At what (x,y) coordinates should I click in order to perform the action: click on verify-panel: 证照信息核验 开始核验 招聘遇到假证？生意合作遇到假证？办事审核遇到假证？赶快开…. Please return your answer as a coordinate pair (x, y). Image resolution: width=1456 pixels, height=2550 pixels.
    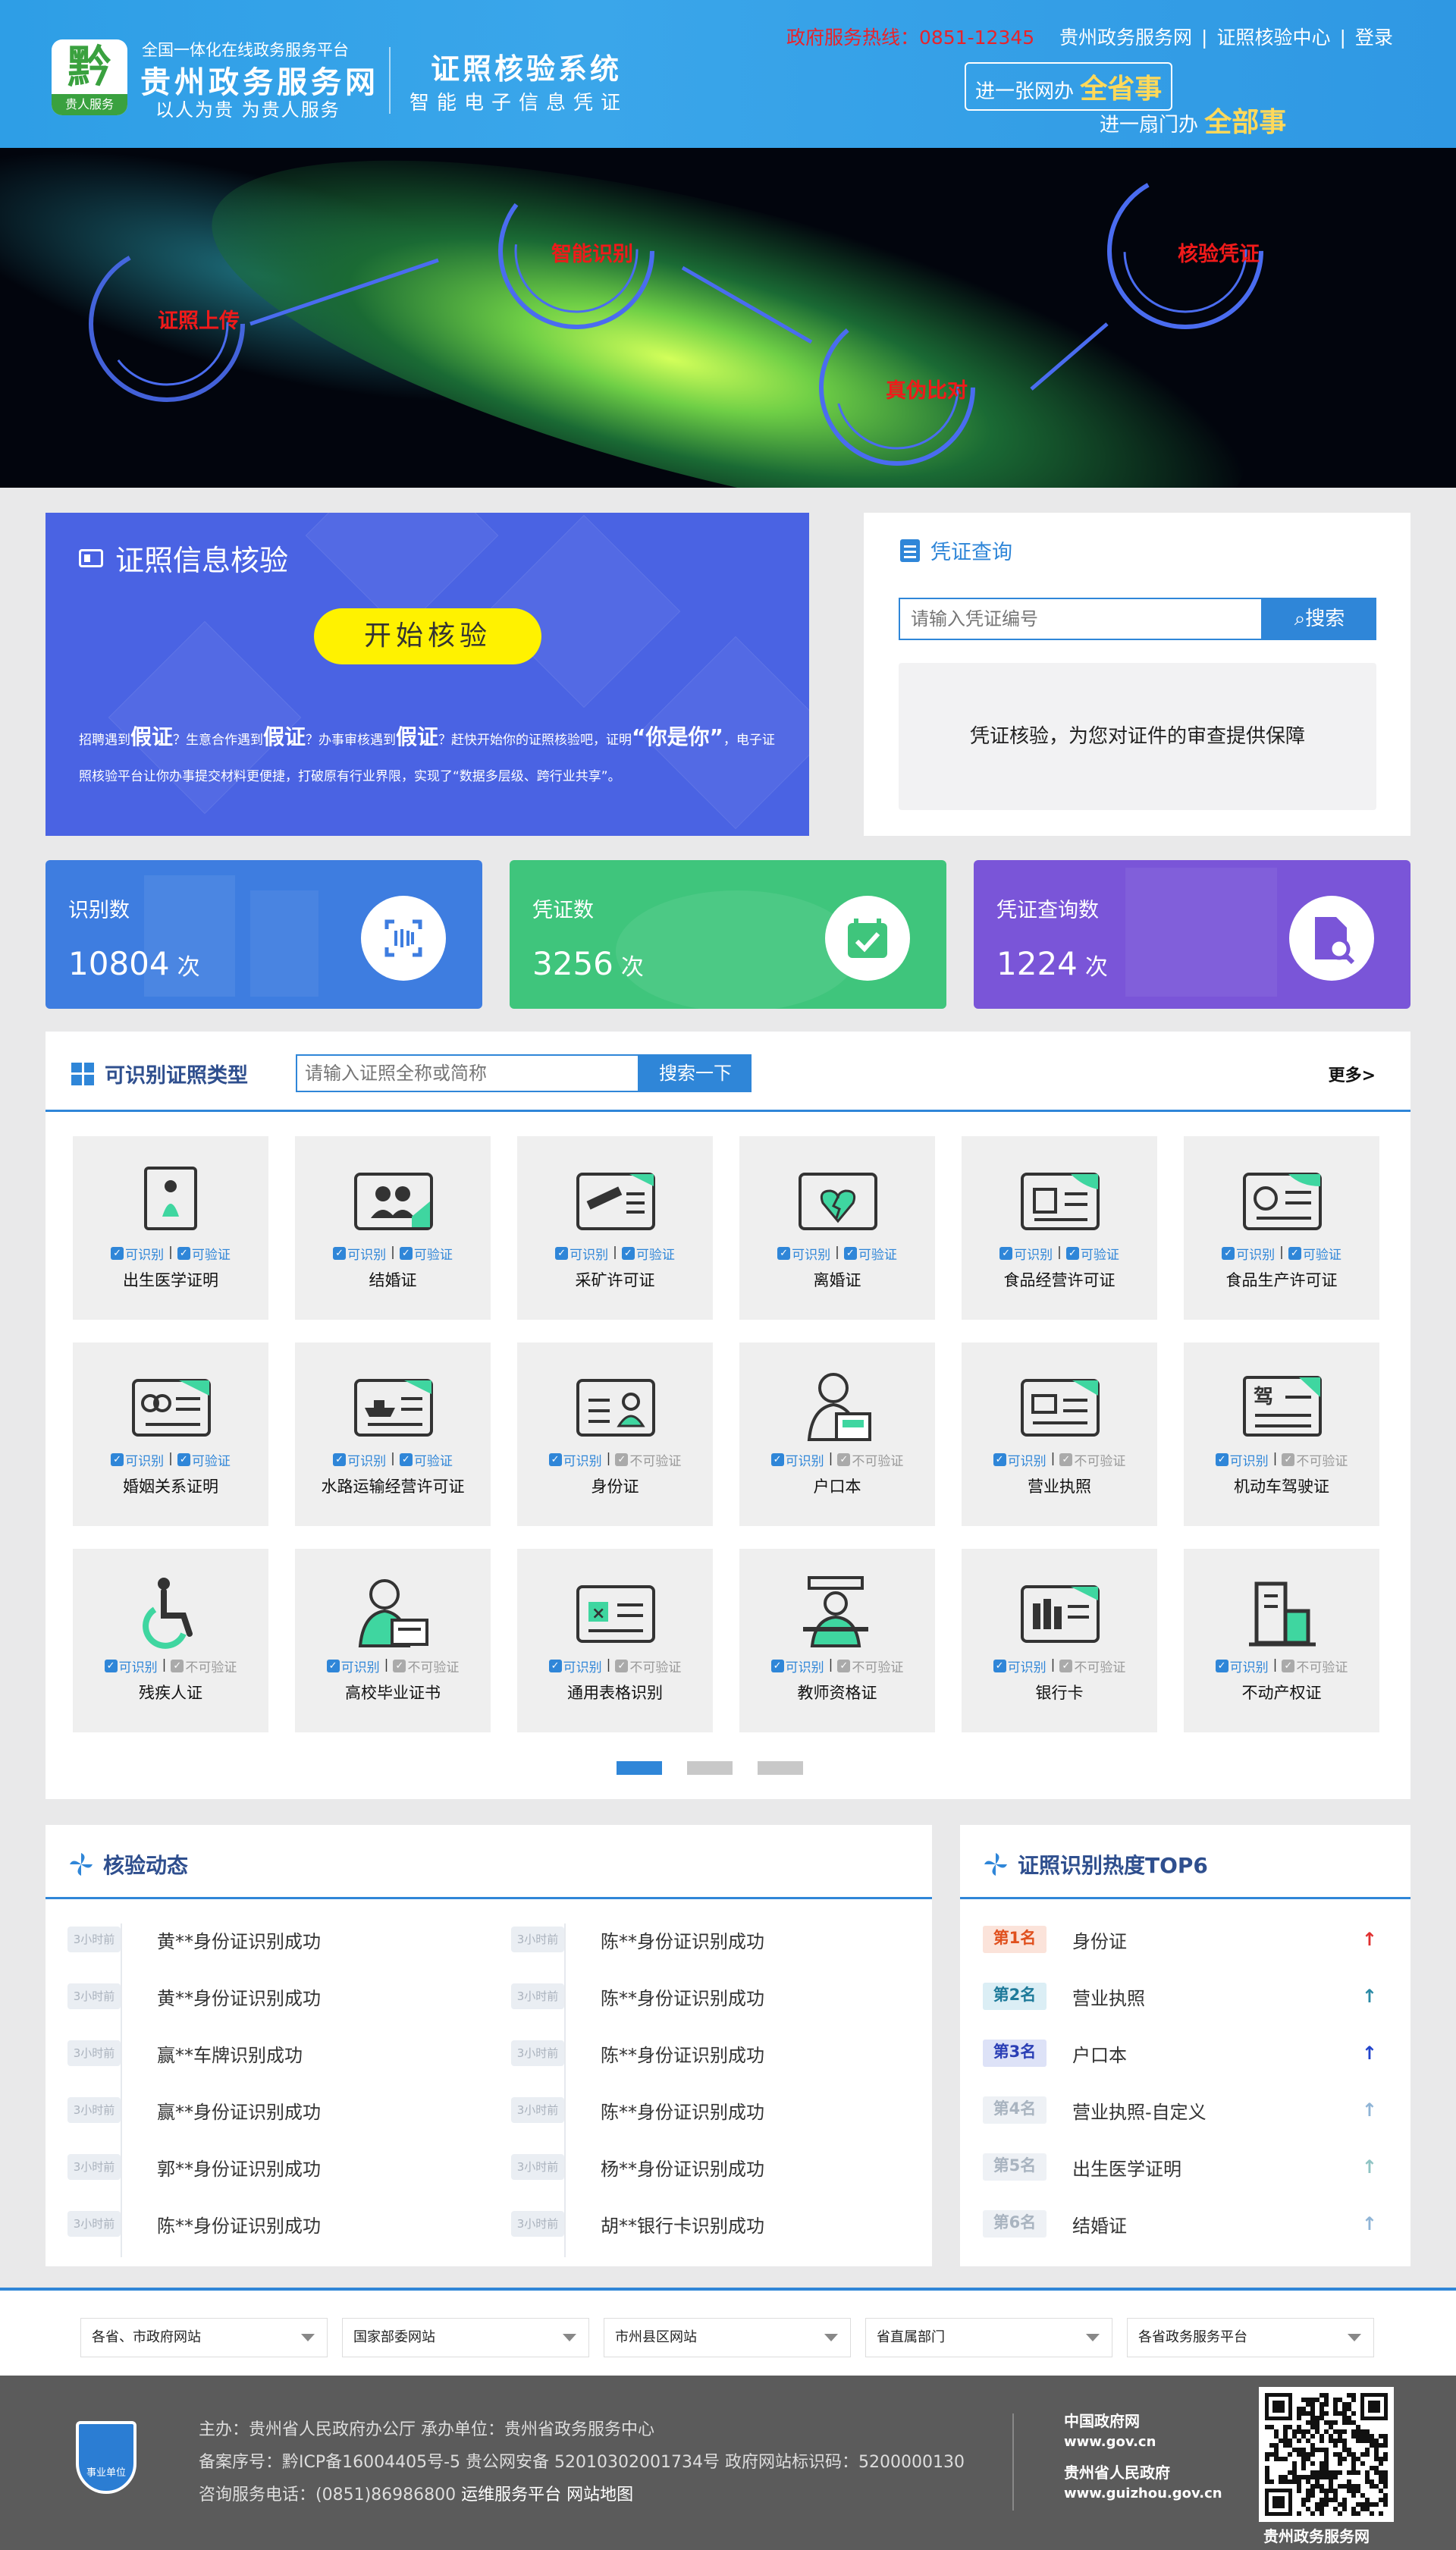
    Looking at the image, I should click on (427, 674).